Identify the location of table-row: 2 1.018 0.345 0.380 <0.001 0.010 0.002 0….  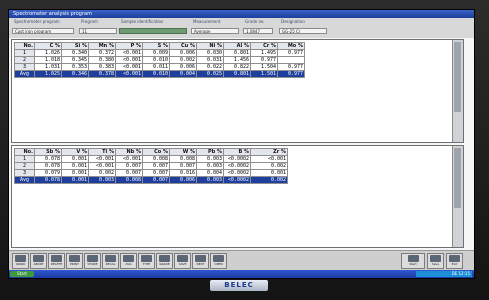
(159, 60).